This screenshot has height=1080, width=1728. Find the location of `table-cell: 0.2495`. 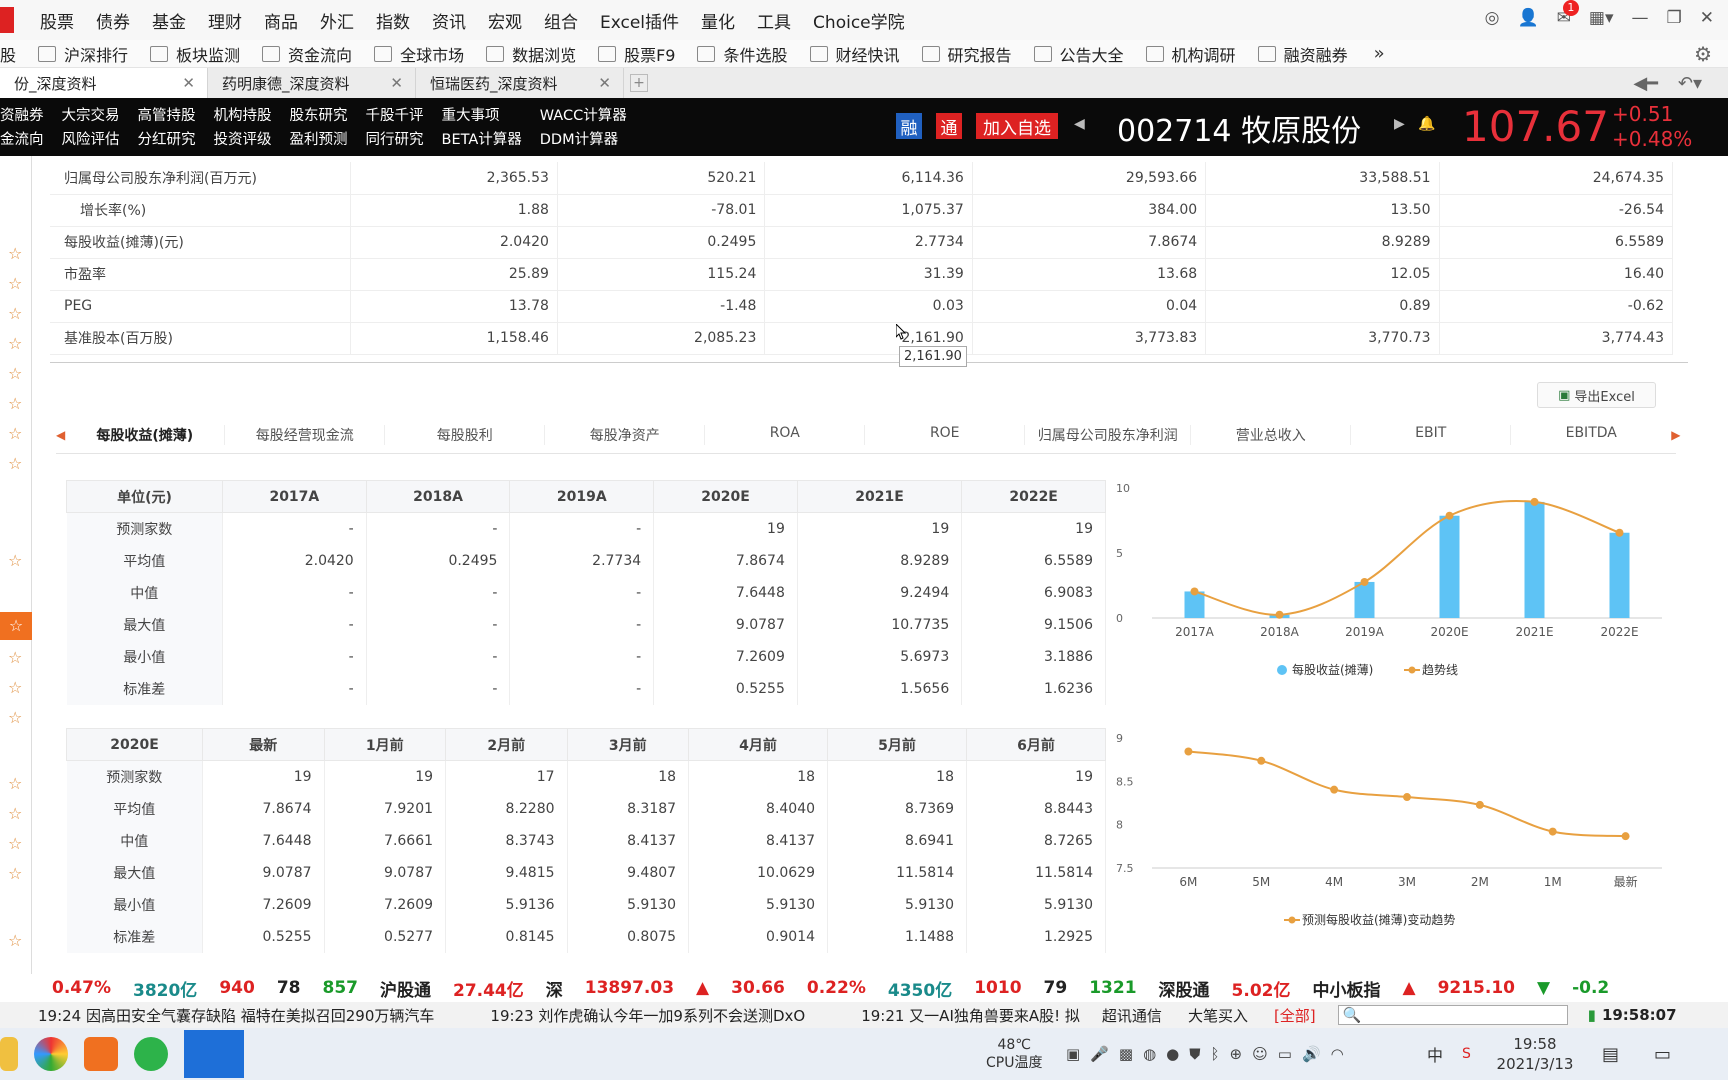

table-cell: 0.2495 is located at coordinates (661, 242).